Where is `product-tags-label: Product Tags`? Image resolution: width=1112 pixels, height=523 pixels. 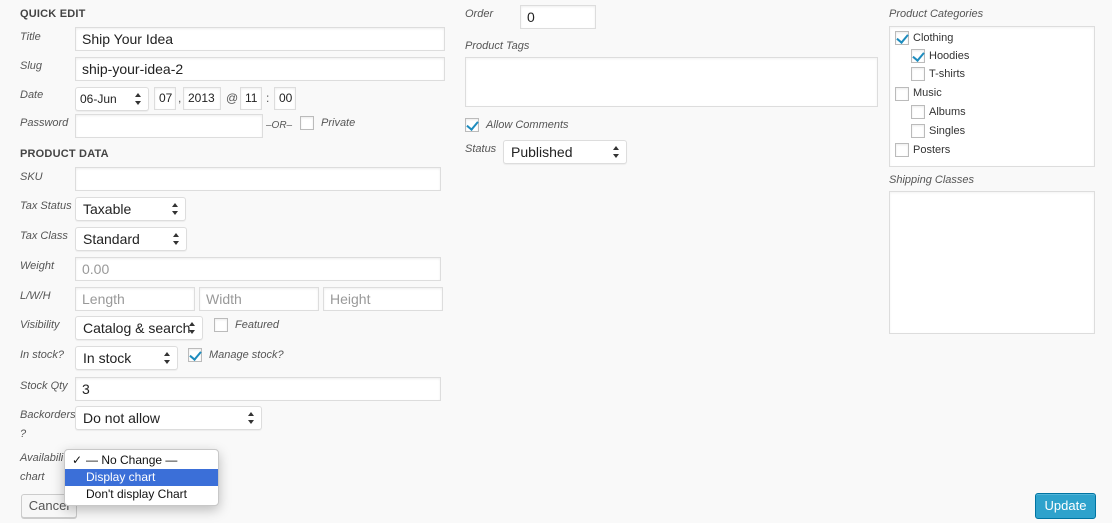
product-tags-label: Product Tags is located at coordinates (497, 46).